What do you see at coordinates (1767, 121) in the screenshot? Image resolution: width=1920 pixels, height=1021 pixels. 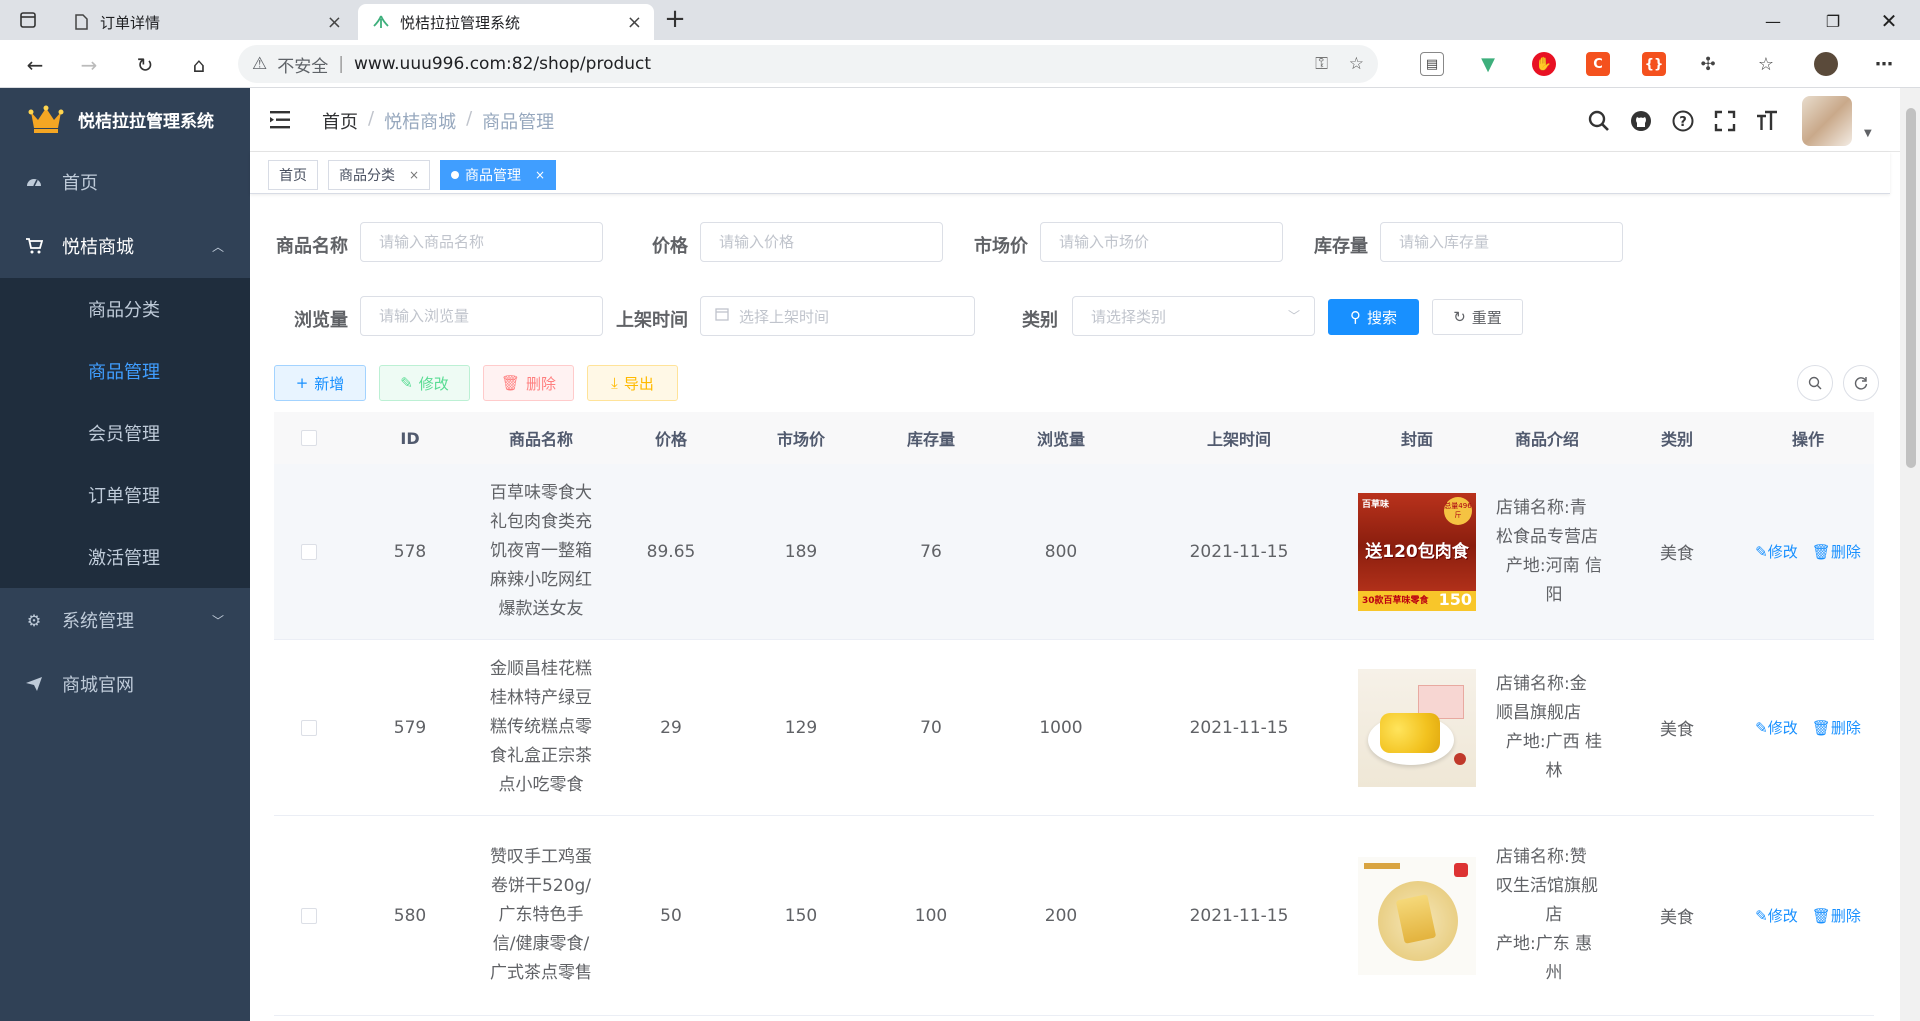 I see `font-size-icon` at bounding box center [1767, 121].